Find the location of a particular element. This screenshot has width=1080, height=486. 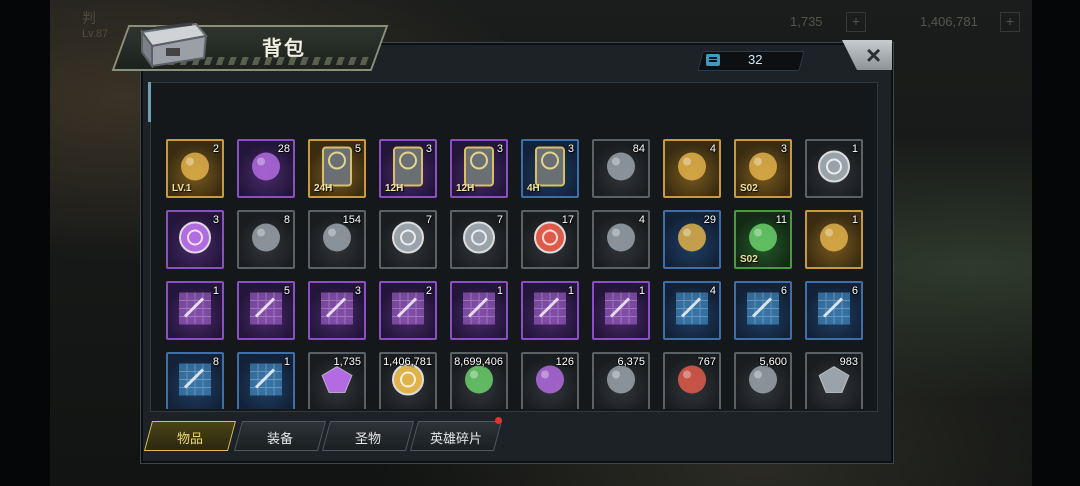

item-count: 126 is located at coordinates (564, 362).